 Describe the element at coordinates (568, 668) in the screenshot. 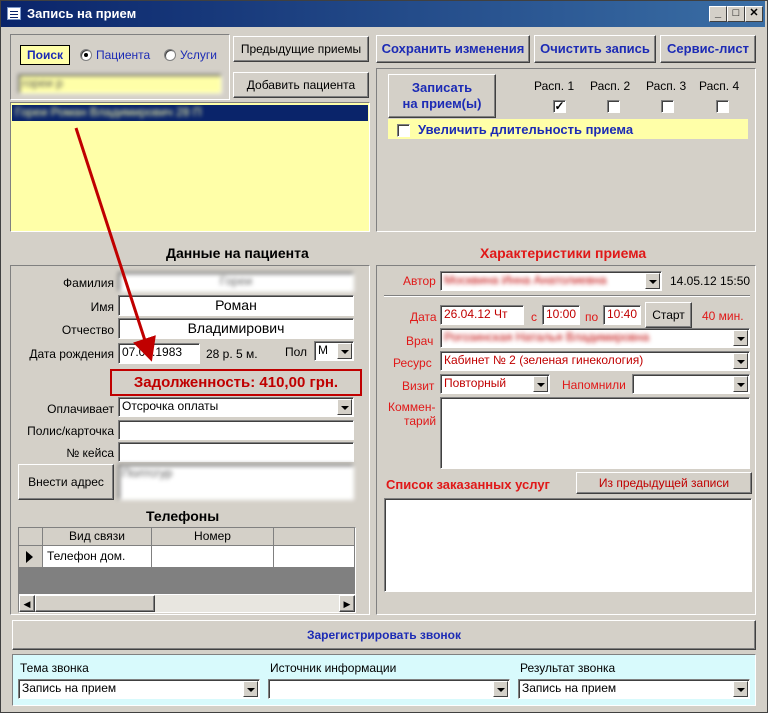

I see `call-result-label: Результат звонка` at that location.